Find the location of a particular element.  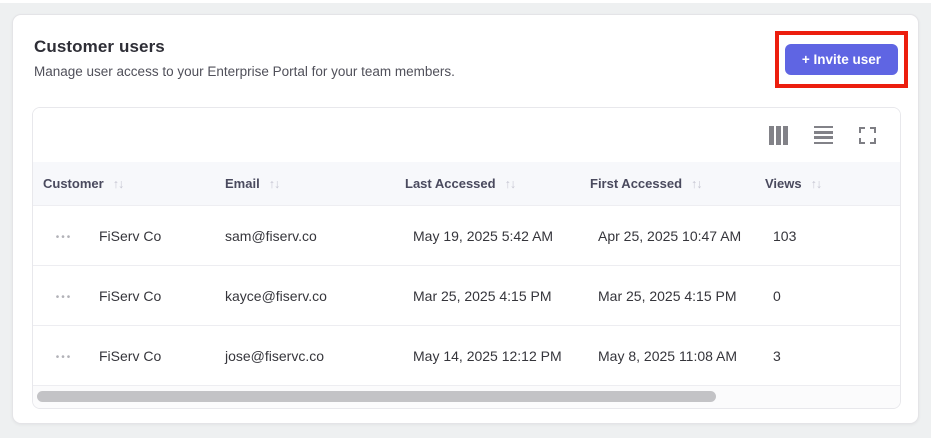

row-density-icon is located at coordinates (823, 135).